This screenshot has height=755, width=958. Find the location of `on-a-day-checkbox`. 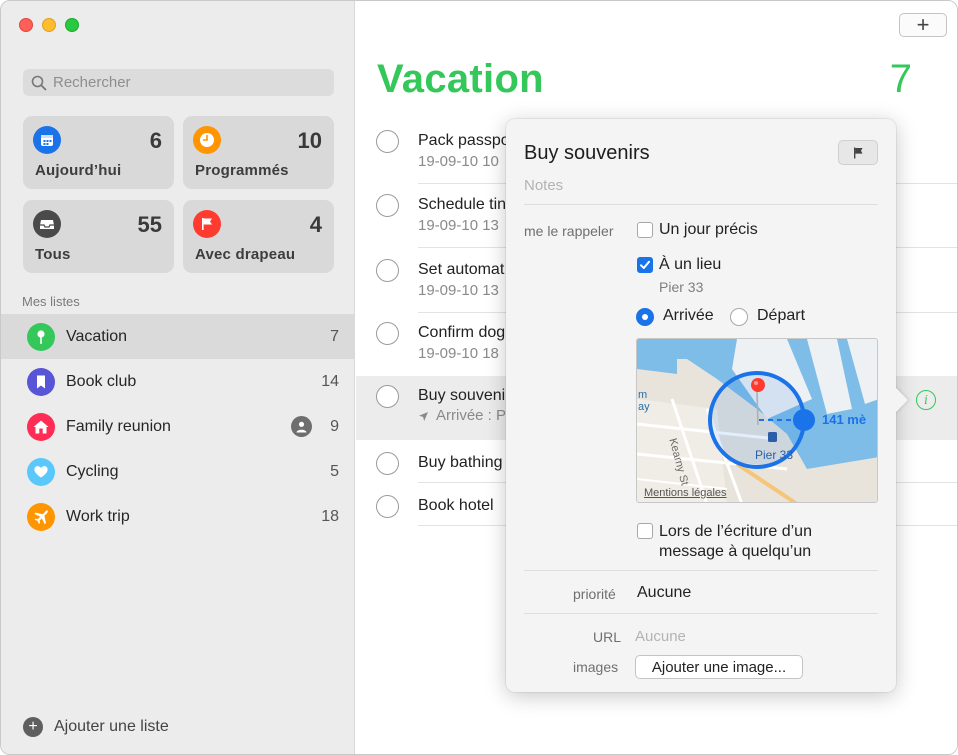

on-a-day-checkbox is located at coordinates (645, 230).